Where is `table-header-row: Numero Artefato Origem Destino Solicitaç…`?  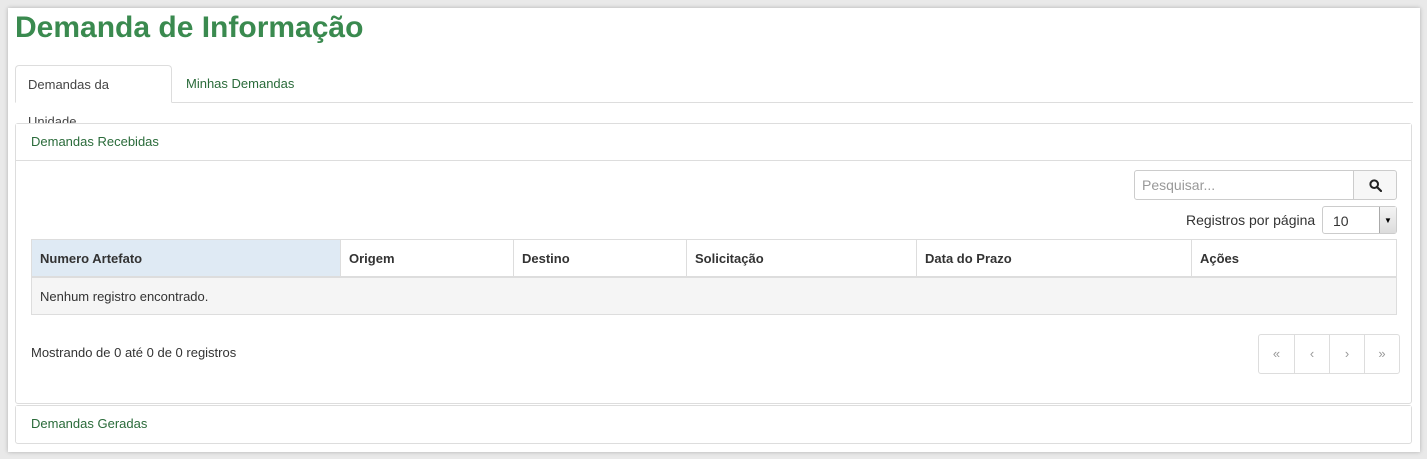
table-header-row: Numero Artefato Origem Destino Solicitaç… is located at coordinates (714, 258).